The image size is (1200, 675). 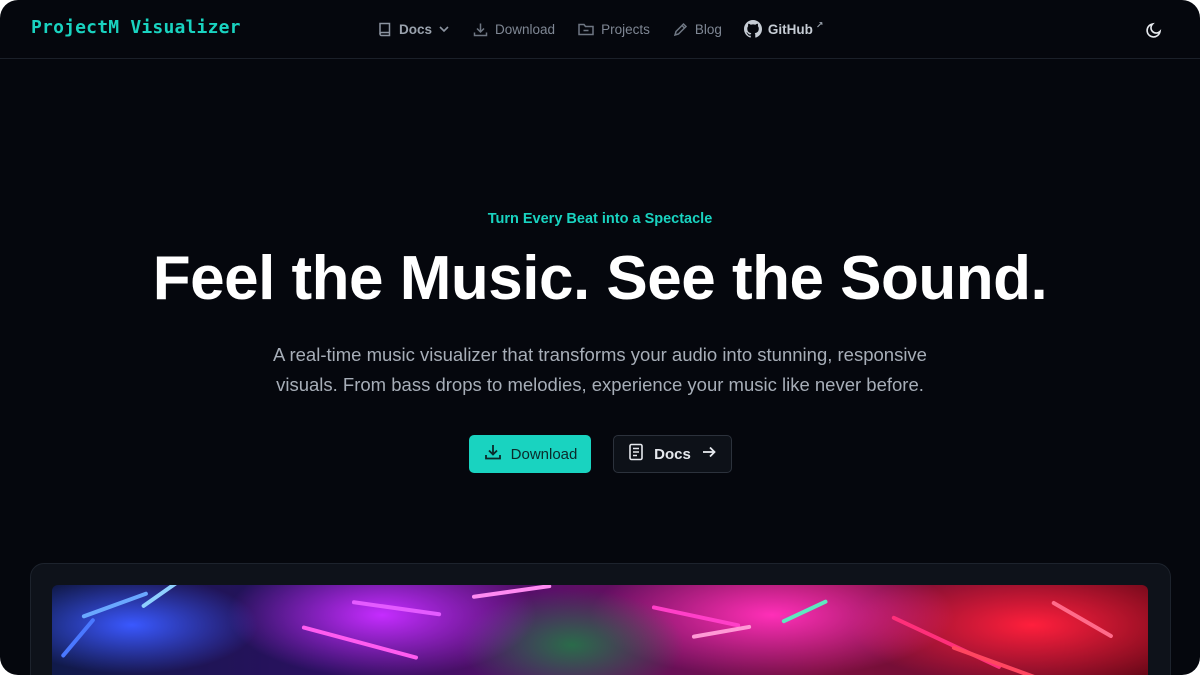 What do you see at coordinates (600, 219) in the screenshot?
I see `hero-tagline: Turn Every Beat into a Spectacle` at bounding box center [600, 219].